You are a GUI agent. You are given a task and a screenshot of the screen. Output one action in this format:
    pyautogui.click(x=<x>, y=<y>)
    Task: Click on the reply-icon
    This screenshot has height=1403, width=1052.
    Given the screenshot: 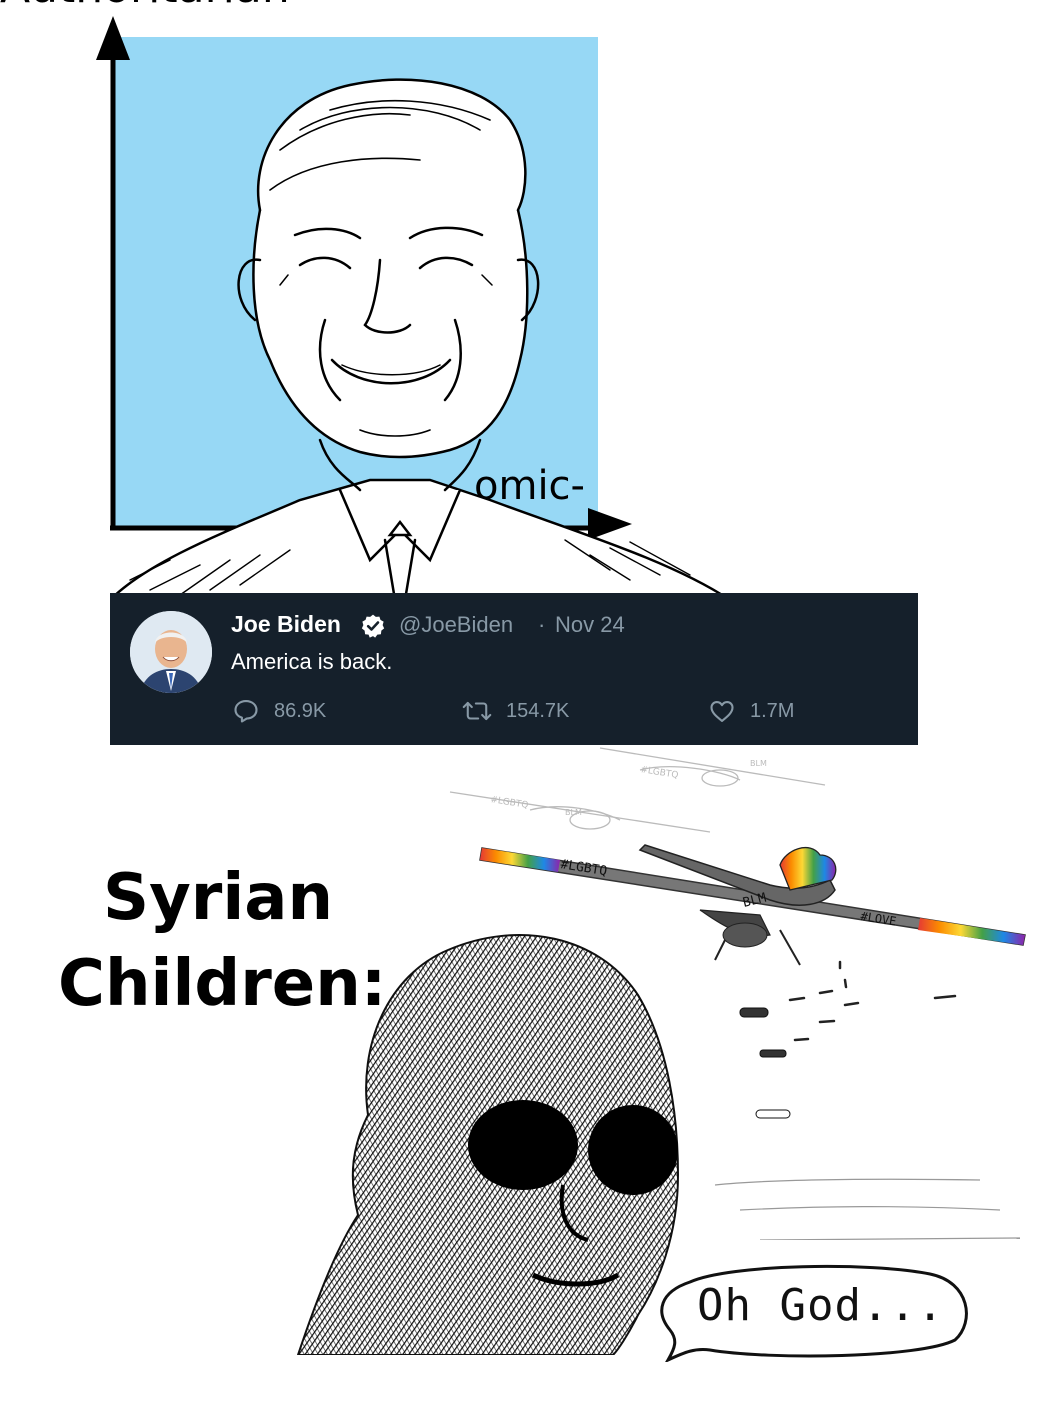 What is the action you would take?
    pyautogui.click(x=246, y=711)
    